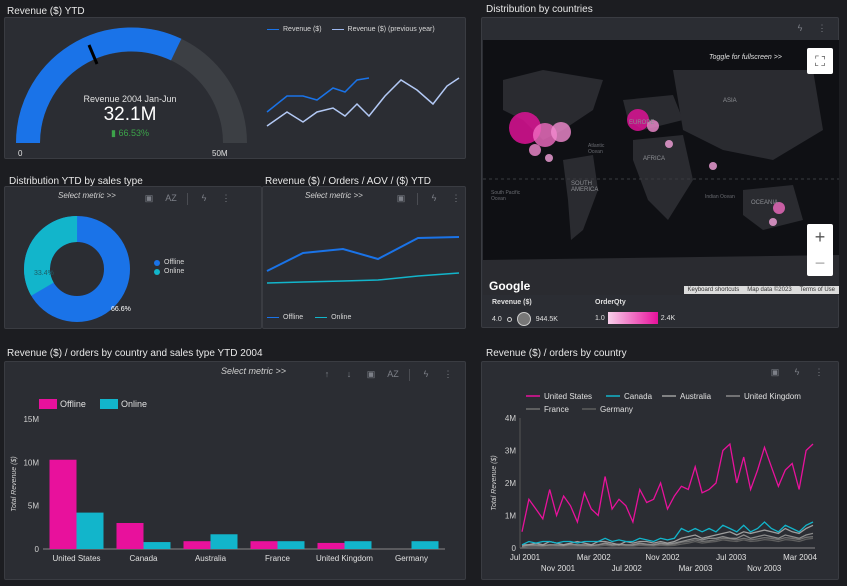  Describe the element at coordinates (820, 237) in the screenshot. I see `zoom-in-button: +` at that location.